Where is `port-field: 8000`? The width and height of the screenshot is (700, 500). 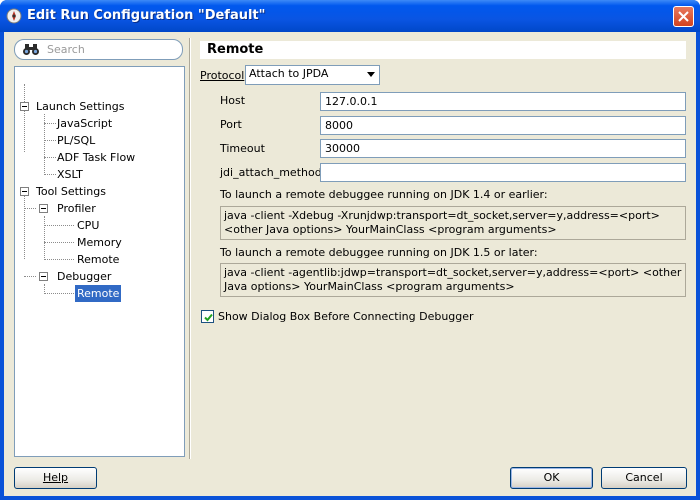
port-field: 8000 is located at coordinates (503, 125).